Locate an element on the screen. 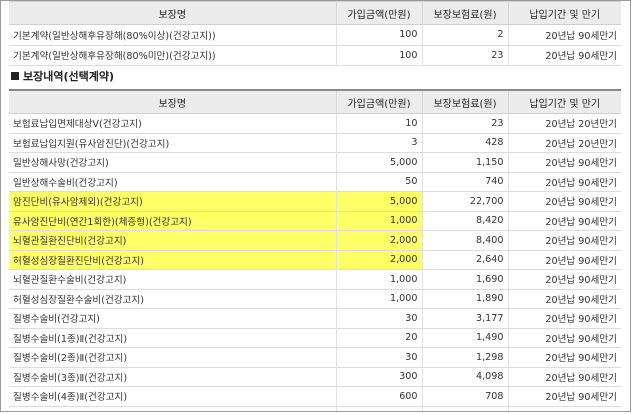 This screenshot has height=414, width=633. coverage-name-cell: 허혈성심장질환수술비(건강고지) is located at coordinates (173, 299).